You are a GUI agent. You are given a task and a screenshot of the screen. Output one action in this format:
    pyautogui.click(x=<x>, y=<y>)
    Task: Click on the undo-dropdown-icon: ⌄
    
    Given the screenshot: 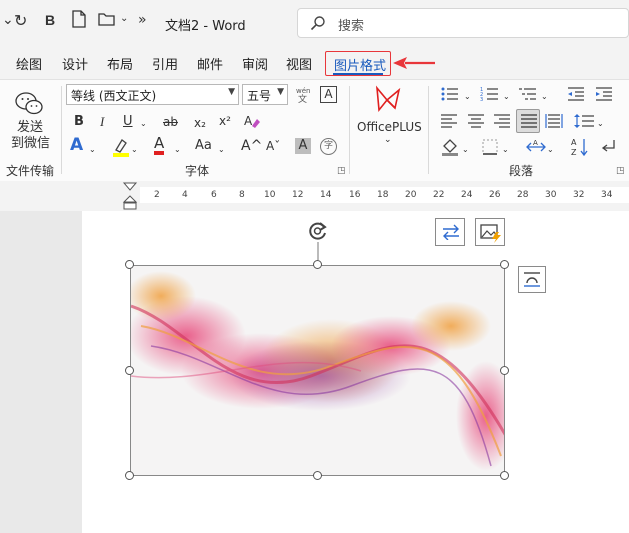 What is the action you would take?
    pyautogui.click(x=8, y=20)
    